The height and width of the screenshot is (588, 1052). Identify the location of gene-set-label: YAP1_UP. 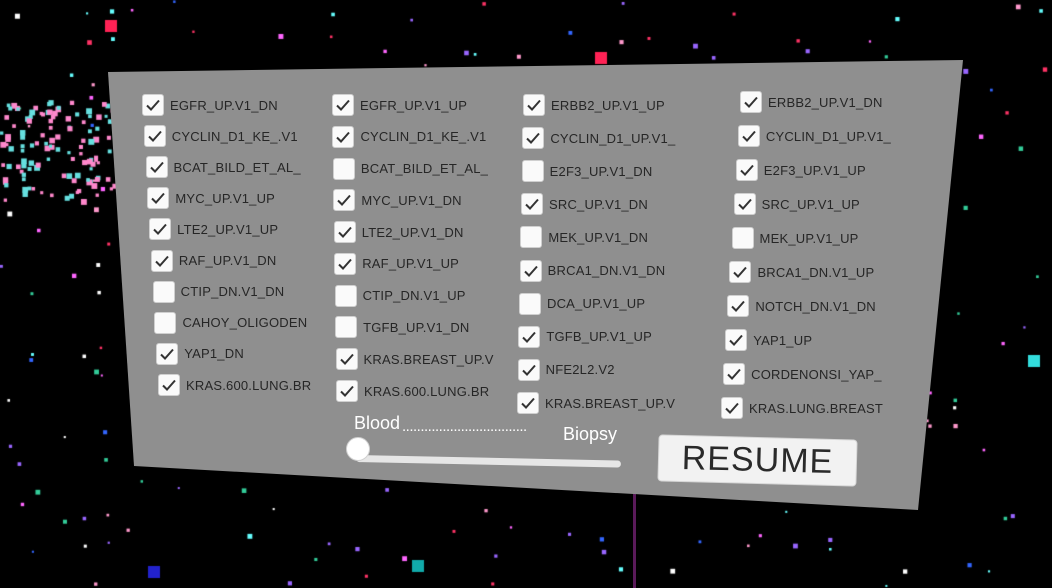
(783, 340).